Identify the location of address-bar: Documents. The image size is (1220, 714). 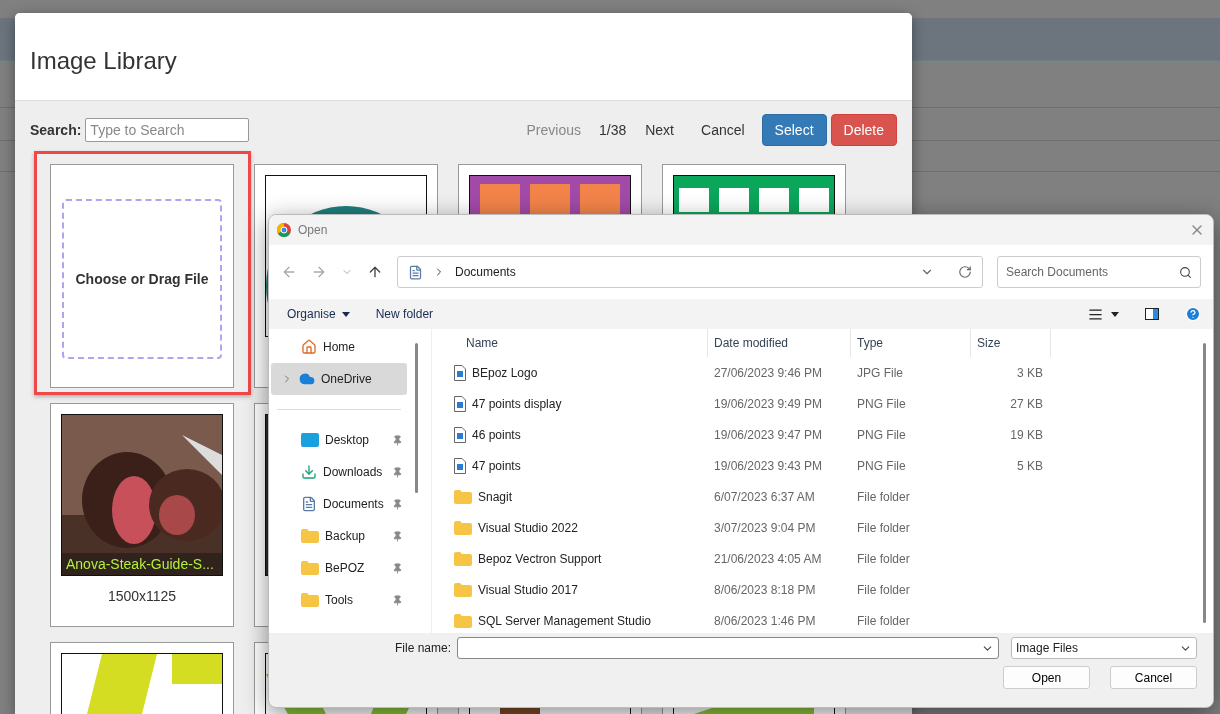
(690, 272).